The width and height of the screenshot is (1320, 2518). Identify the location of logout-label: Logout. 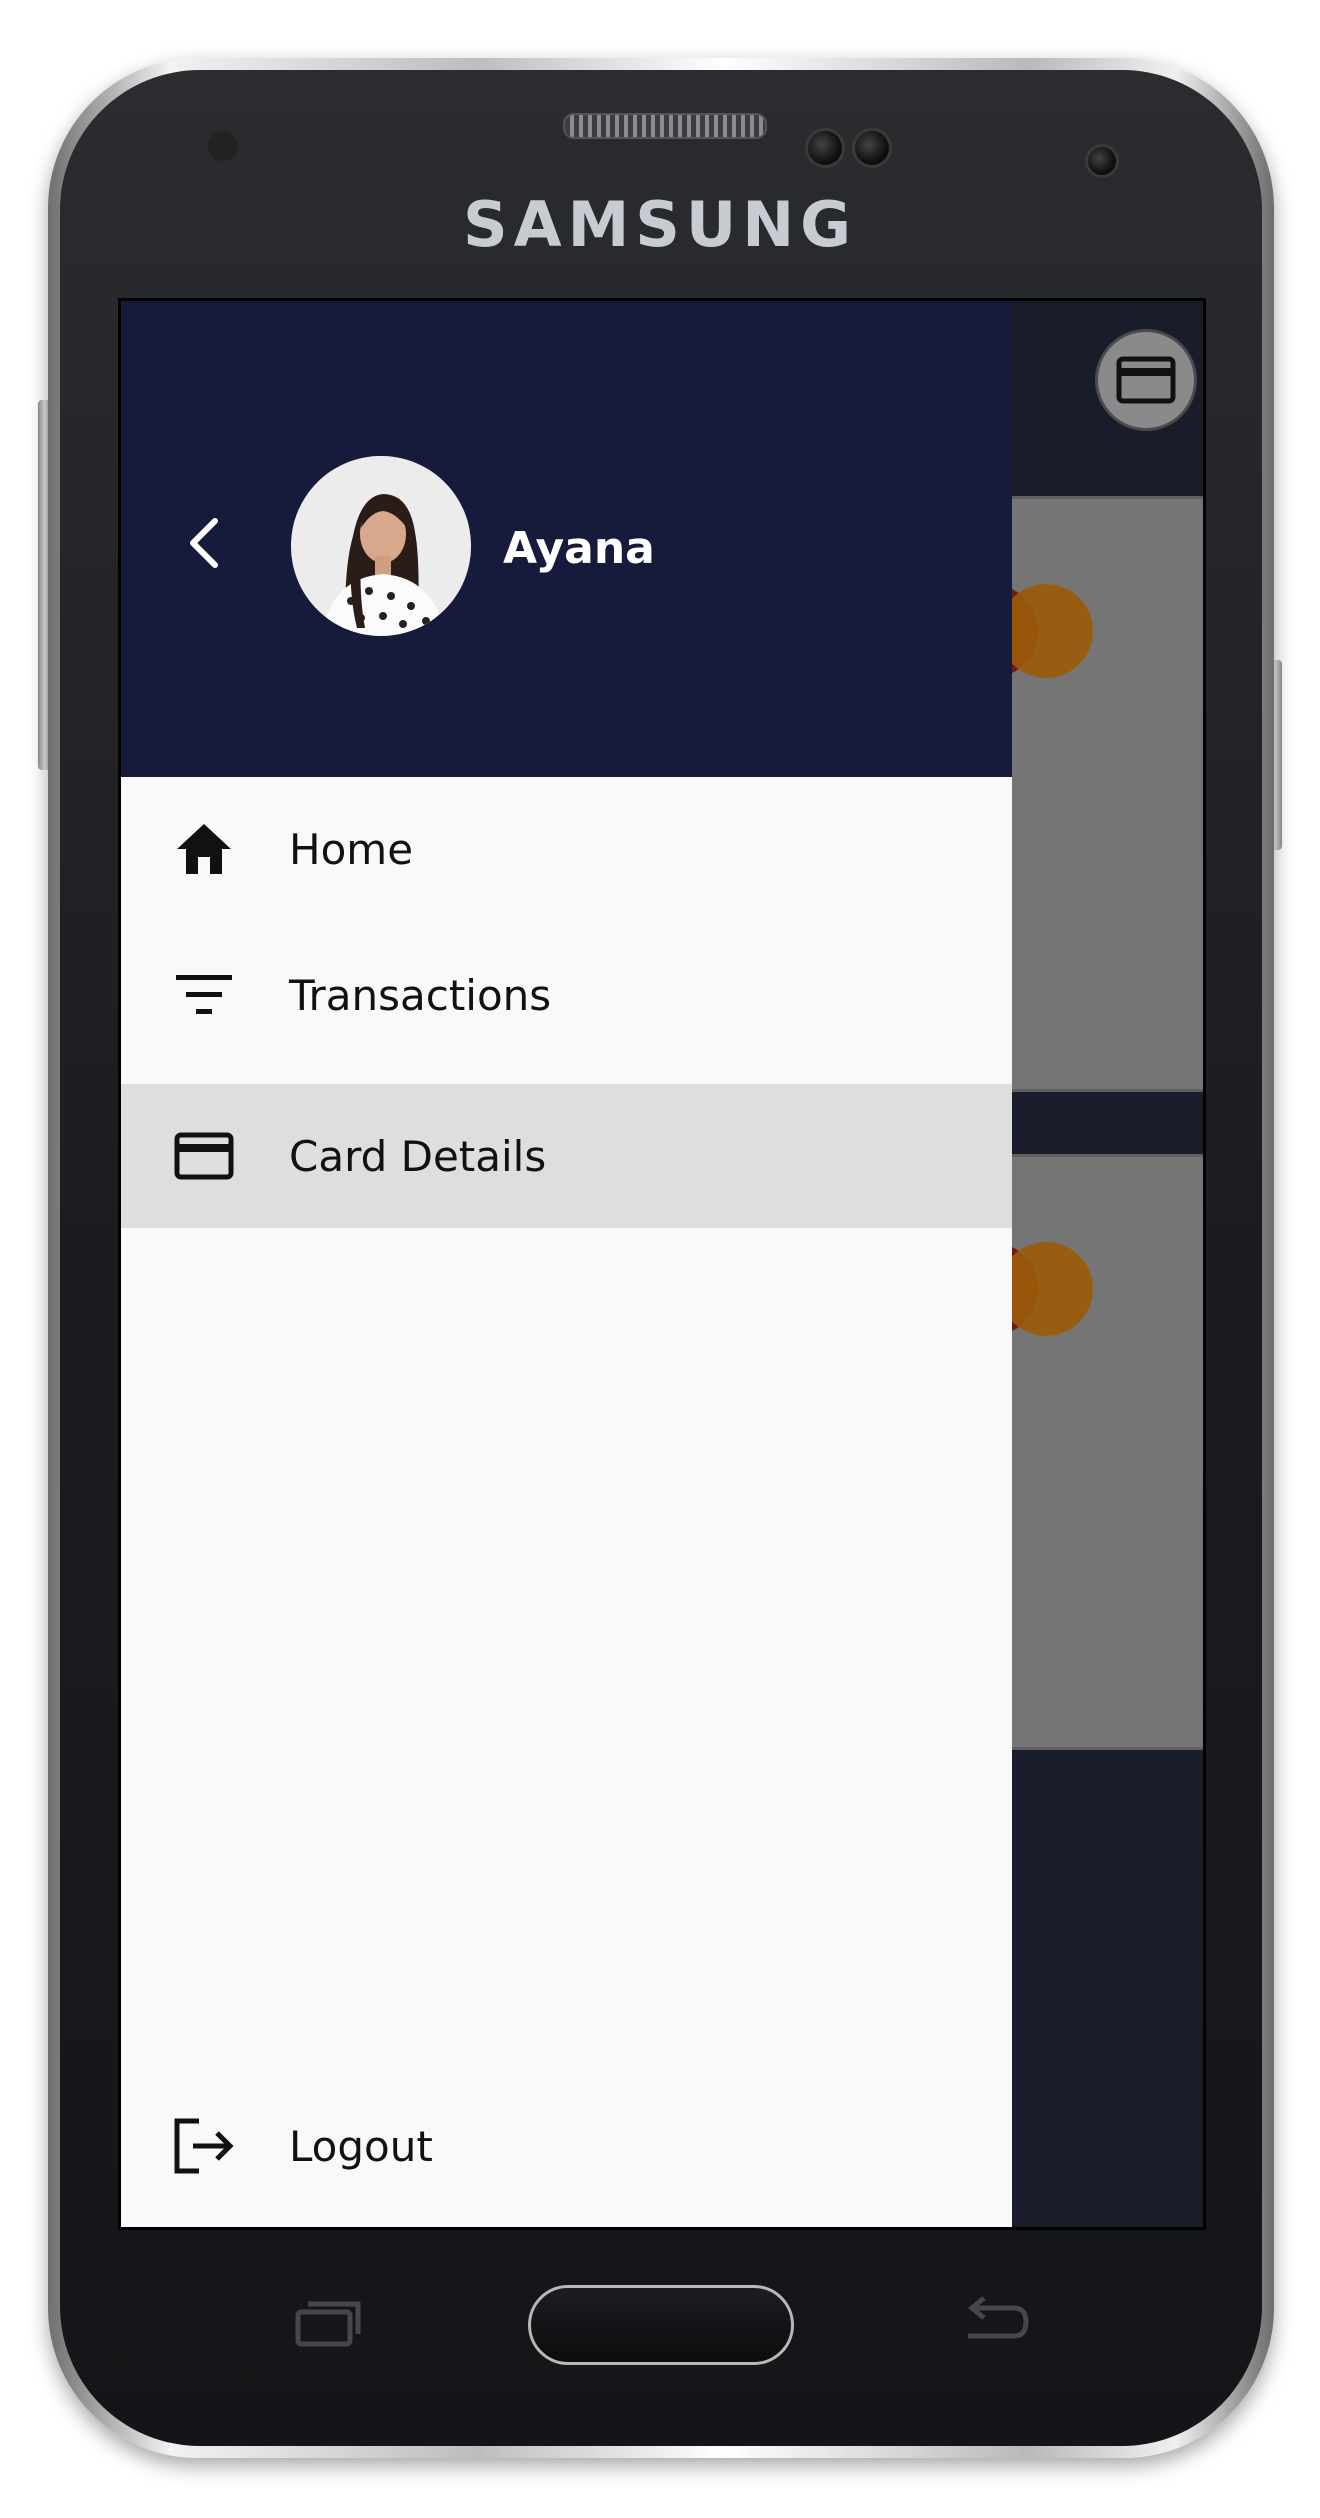
(361, 2146).